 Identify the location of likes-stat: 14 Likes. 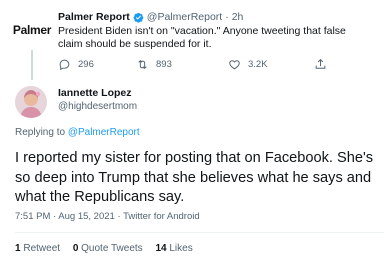
(173, 248).